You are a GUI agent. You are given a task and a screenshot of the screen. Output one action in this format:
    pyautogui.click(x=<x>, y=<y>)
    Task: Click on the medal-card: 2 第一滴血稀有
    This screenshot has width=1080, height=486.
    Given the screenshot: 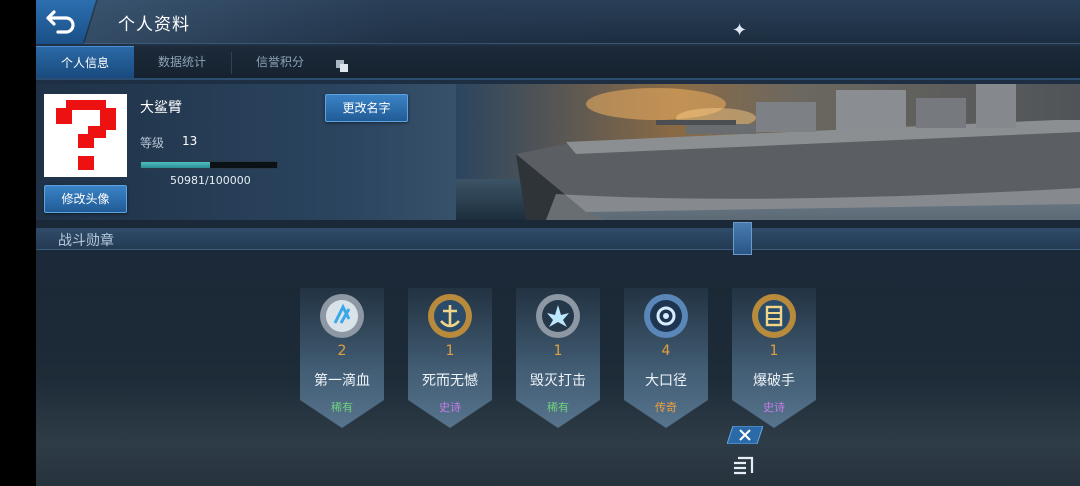 What is the action you would take?
    pyautogui.click(x=342, y=358)
    